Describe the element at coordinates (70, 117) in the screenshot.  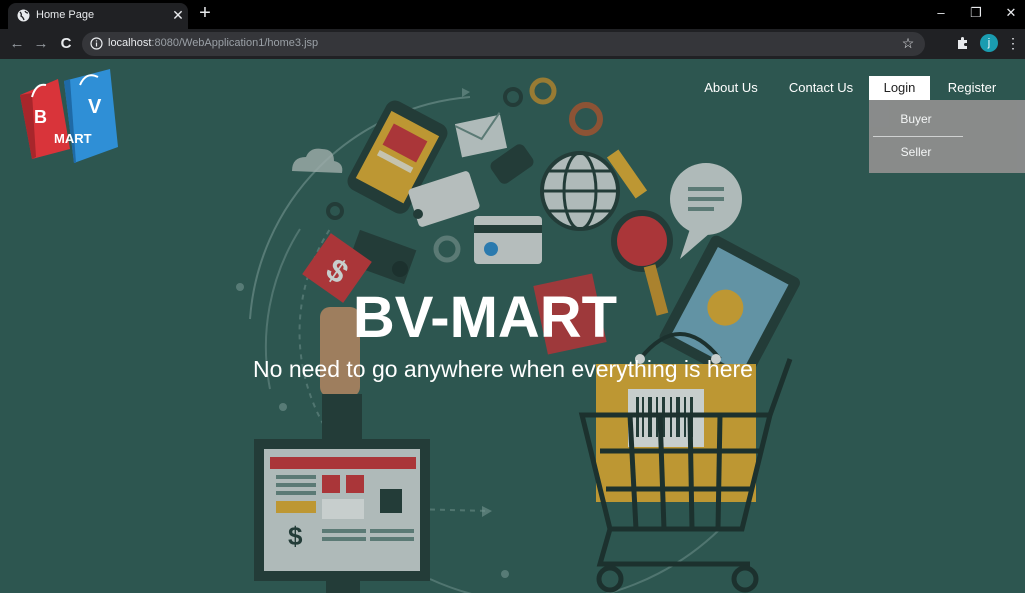
I see `bvmart-logo: B V MART` at that location.